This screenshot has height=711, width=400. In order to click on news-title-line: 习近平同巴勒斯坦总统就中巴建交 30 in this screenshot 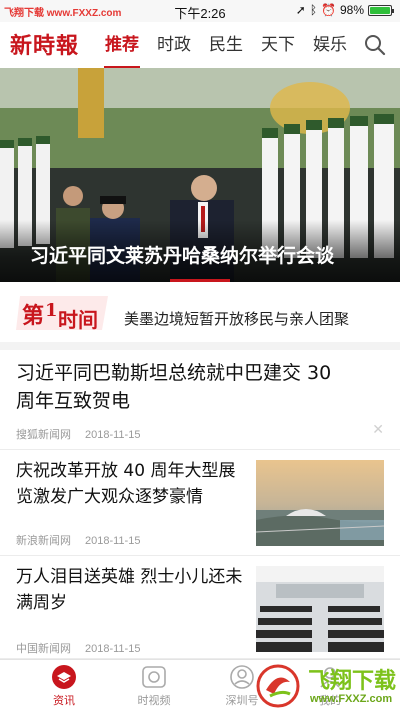, I will do `click(173, 373)`.